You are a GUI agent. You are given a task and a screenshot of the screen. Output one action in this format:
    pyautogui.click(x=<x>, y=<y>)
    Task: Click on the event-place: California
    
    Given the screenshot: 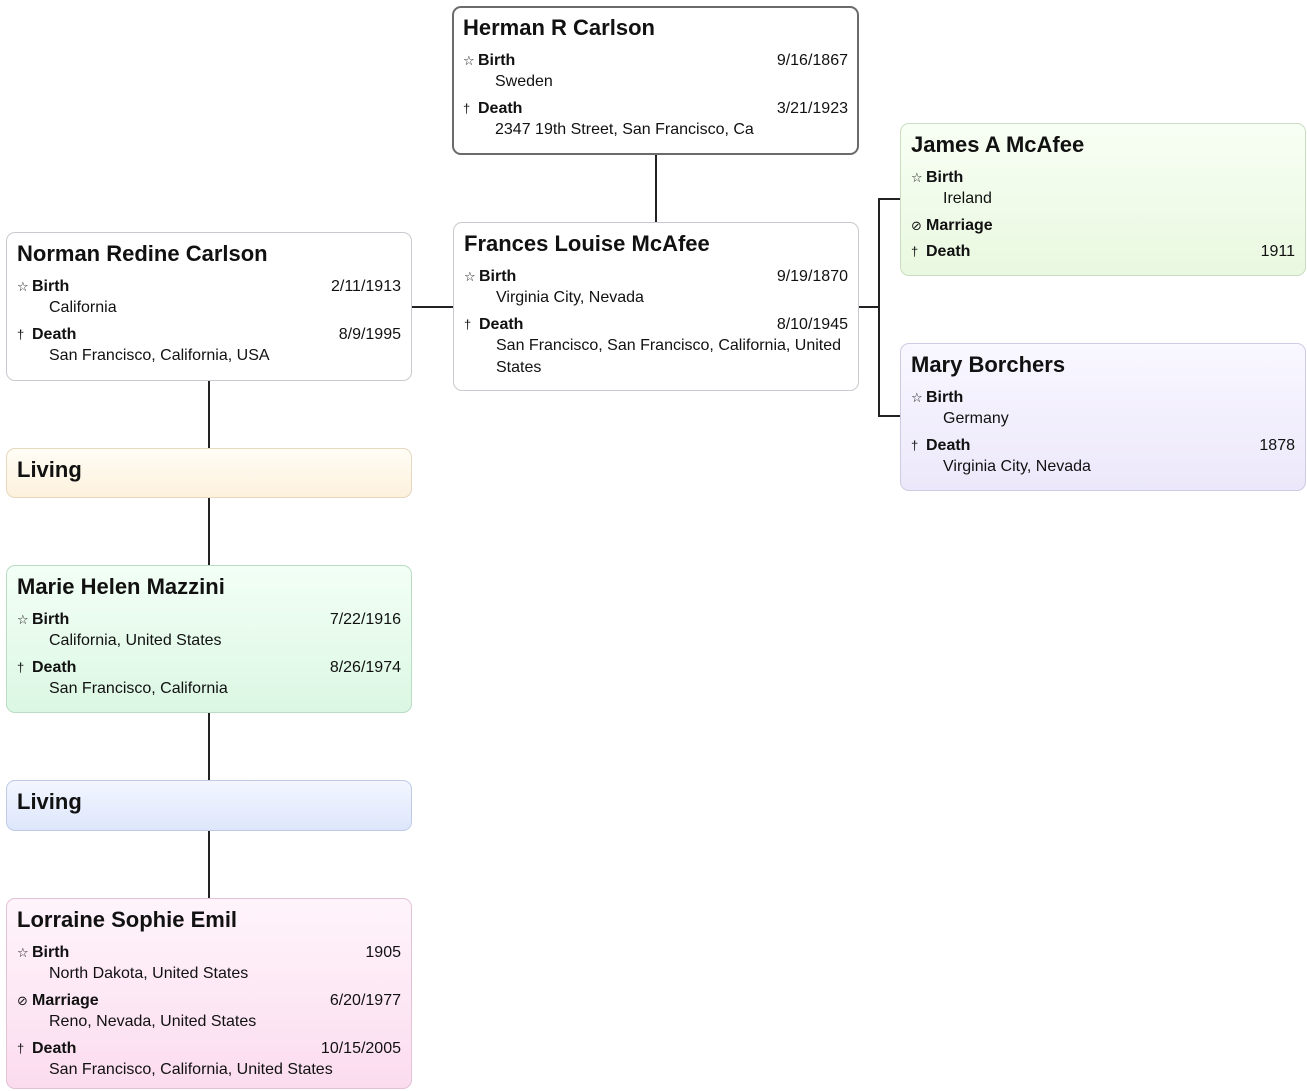 What is the action you would take?
    pyautogui.click(x=83, y=307)
    